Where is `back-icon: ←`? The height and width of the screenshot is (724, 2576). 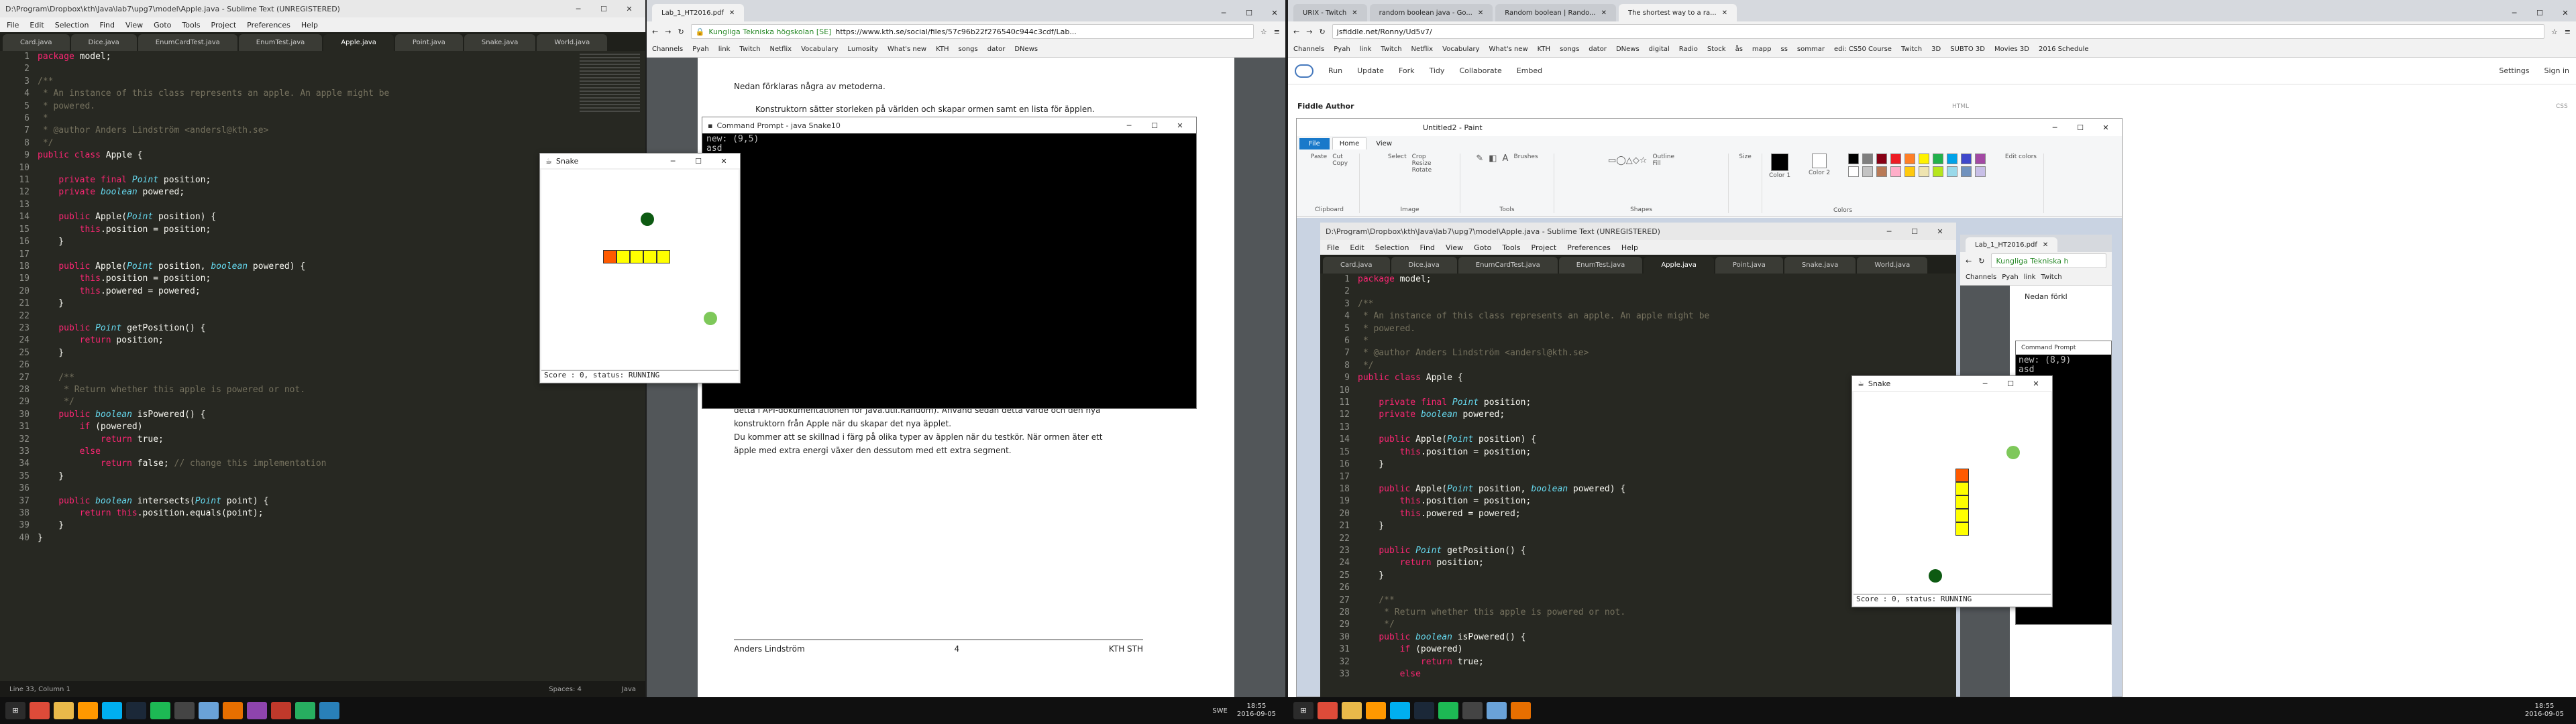 back-icon: ← is located at coordinates (1969, 261).